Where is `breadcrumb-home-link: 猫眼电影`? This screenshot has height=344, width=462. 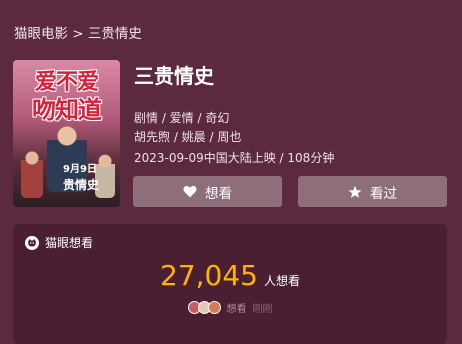 breadcrumb-home-link: 猫眼电影 is located at coordinates (41, 32).